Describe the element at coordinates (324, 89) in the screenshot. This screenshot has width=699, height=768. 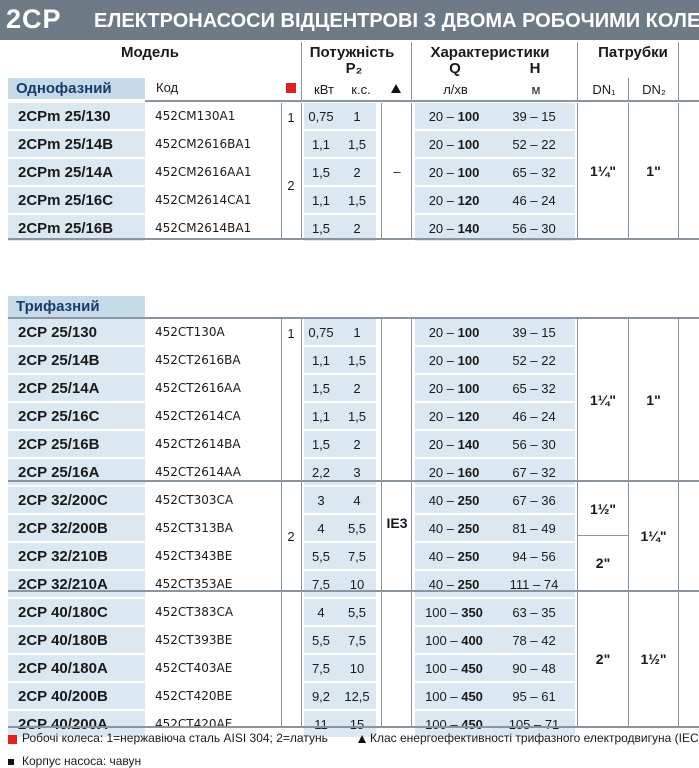
I see `header-kw: кВт` at that location.